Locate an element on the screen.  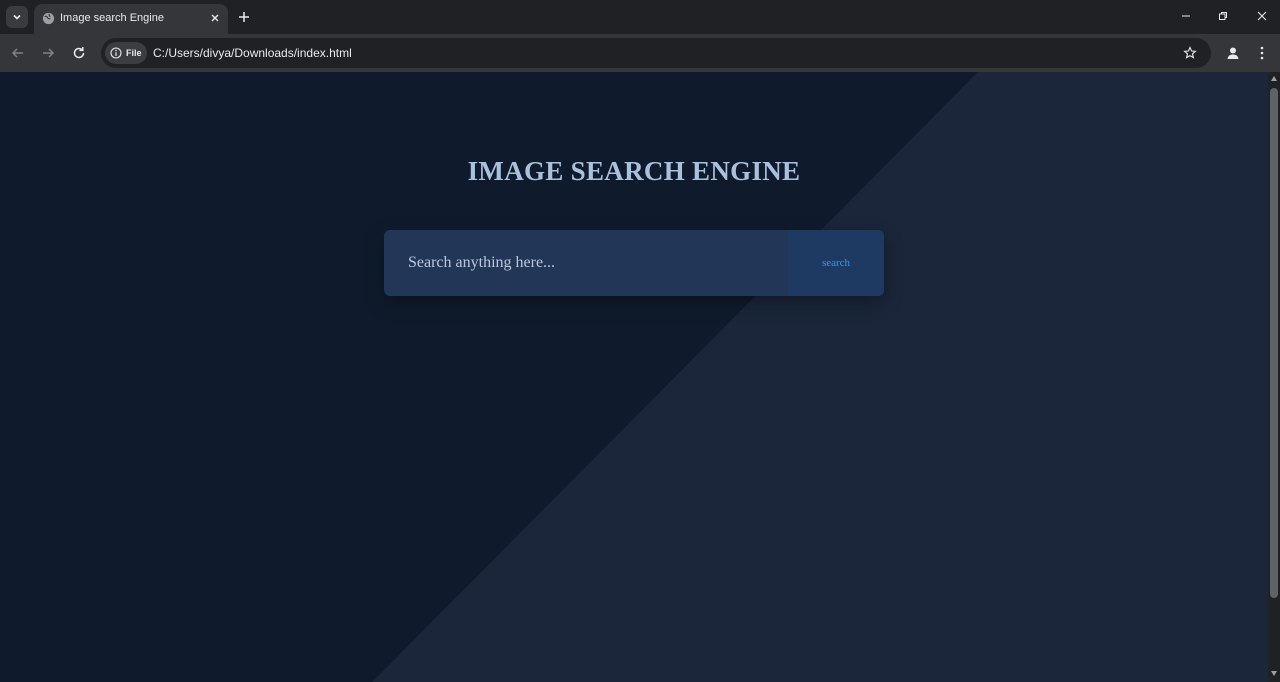
site-info-label: File is located at coordinates (134, 53).